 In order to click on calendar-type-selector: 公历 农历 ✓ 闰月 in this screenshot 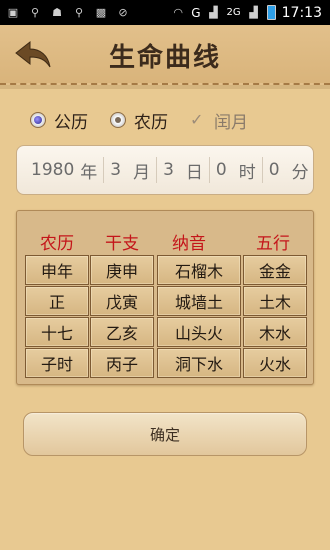, I will do `click(139, 120)`.